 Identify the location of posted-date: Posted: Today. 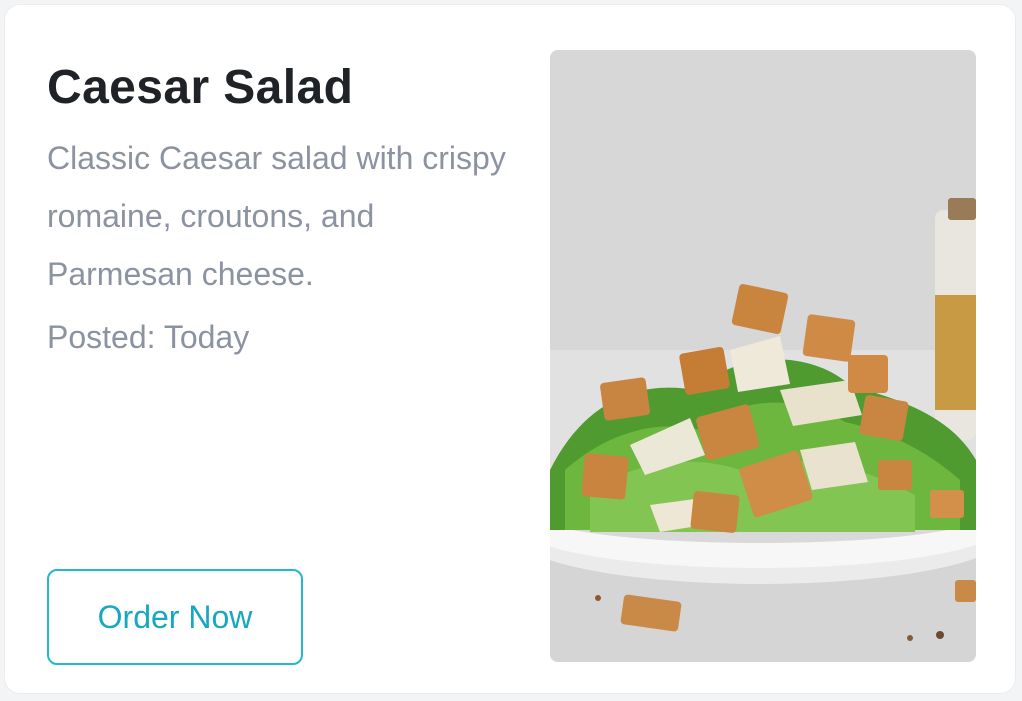
(148, 337).